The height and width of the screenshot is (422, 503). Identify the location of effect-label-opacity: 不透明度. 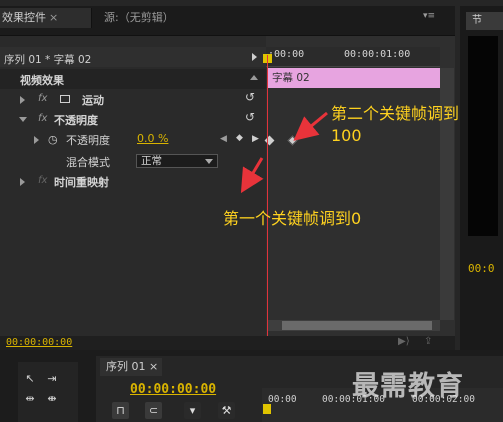
(76, 120).